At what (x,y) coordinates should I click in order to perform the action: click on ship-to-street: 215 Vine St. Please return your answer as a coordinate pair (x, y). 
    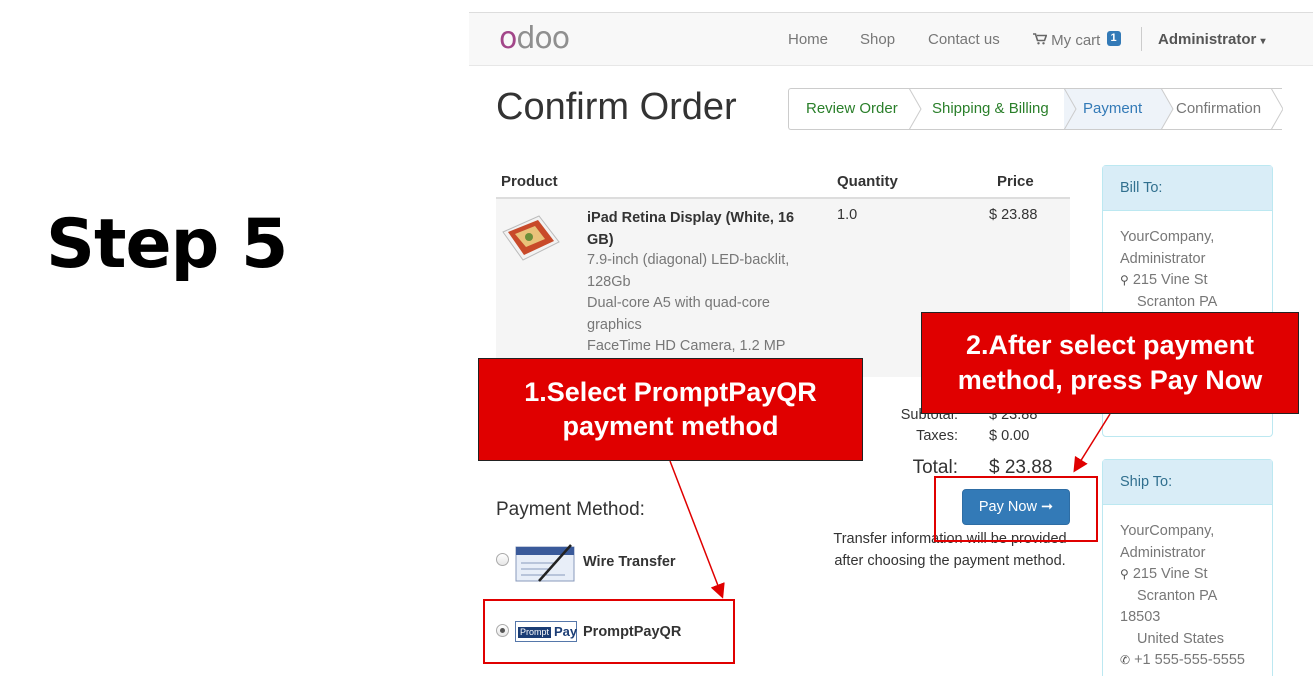
    Looking at the image, I should click on (1170, 574).